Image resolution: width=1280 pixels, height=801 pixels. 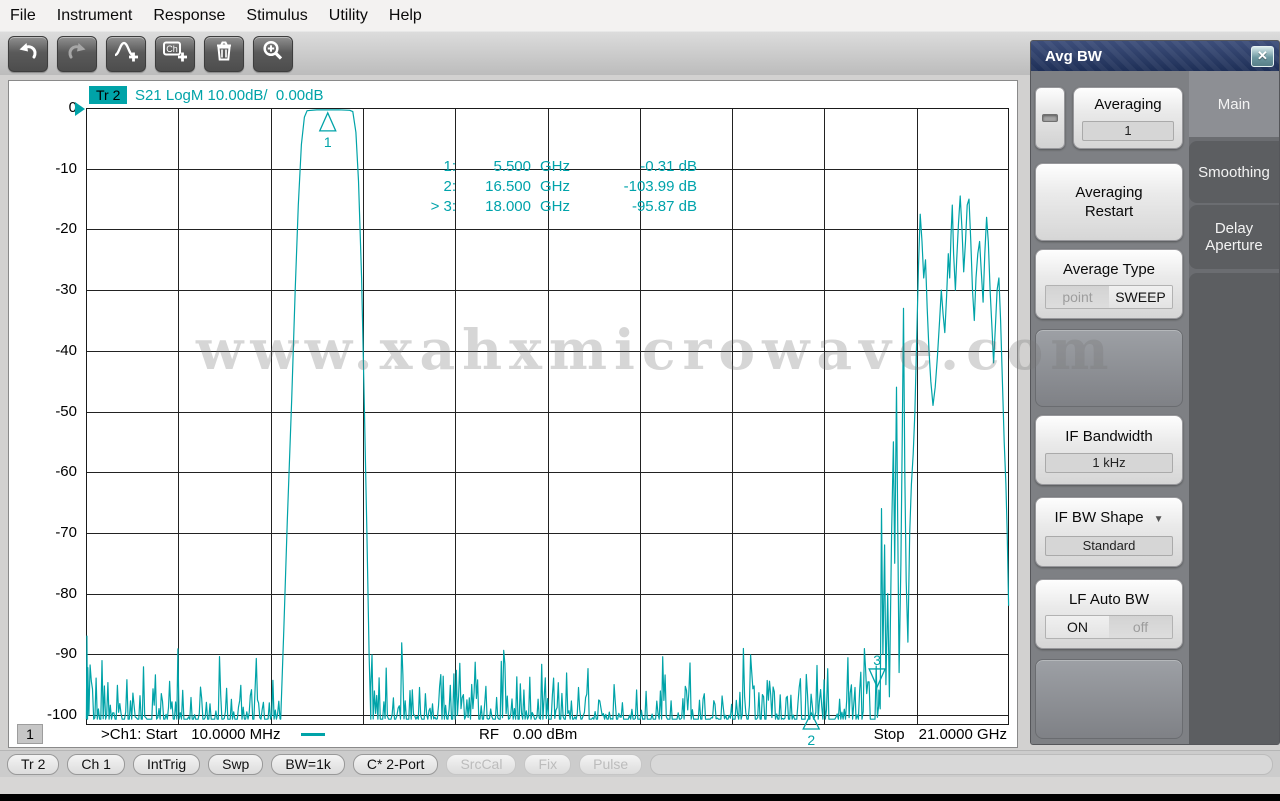 What do you see at coordinates (66, 411) in the screenshot?
I see `y-tick--50: -50` at bounding box center [66, 411].